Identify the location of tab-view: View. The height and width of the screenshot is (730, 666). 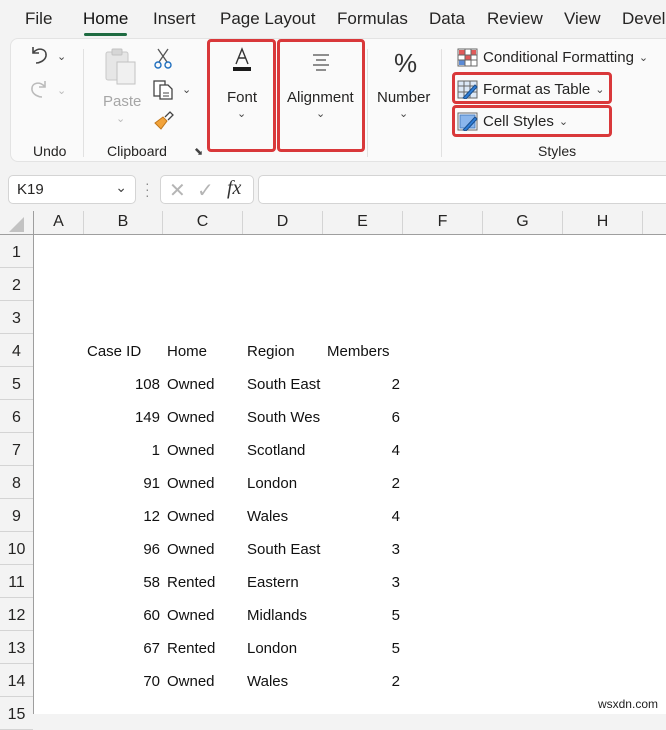
(582, 19).